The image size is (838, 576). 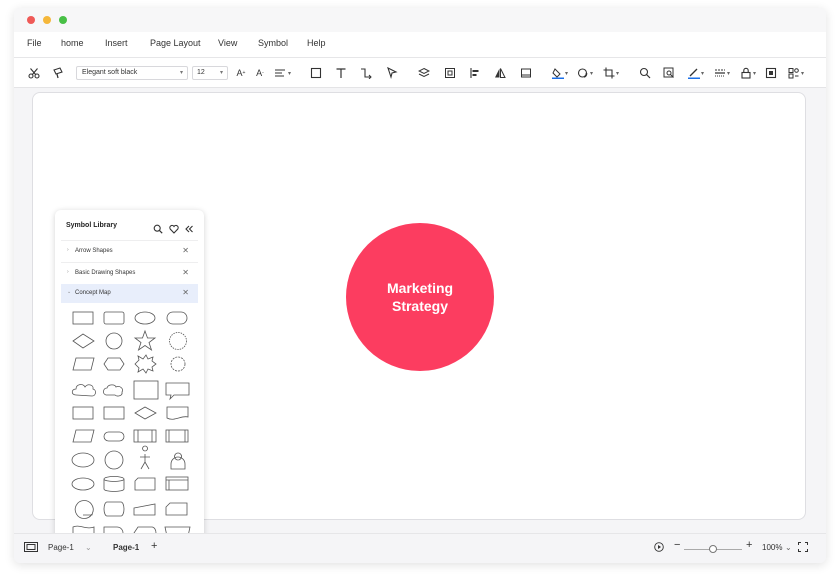 I want to click on lock-icon, so click(x=746, y=73).